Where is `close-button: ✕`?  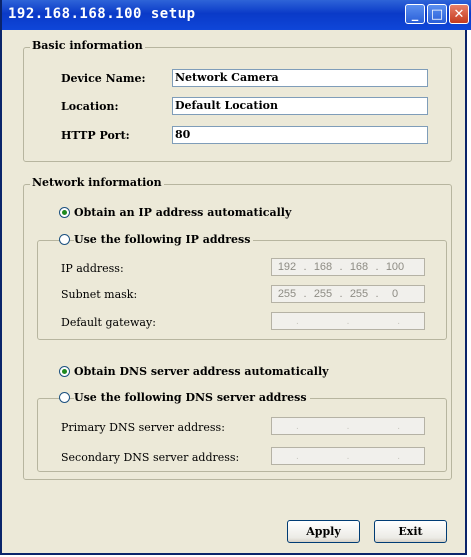 close-button: ✕ is located at coordinates (459, 14).